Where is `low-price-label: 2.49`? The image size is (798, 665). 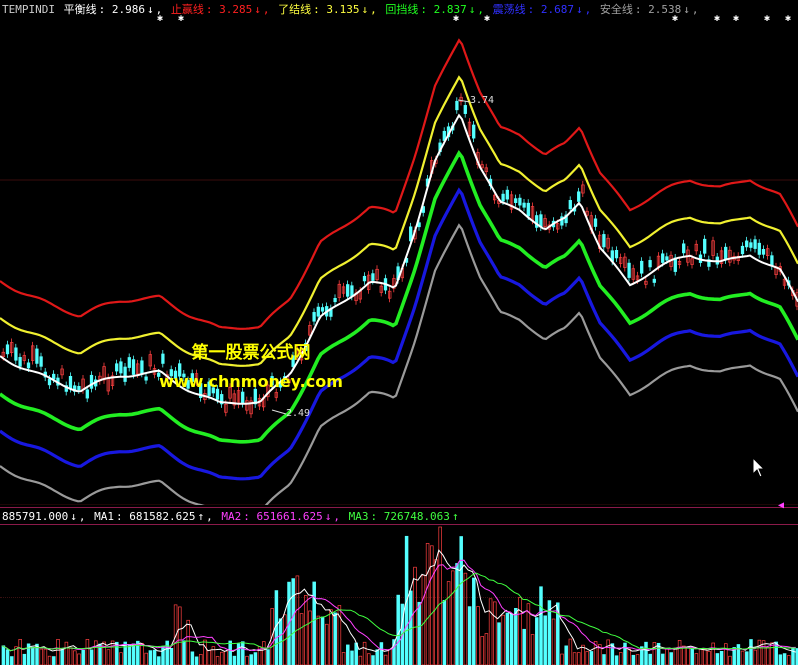
low-price-label: 2.49 is located at coordinates (298, 413).